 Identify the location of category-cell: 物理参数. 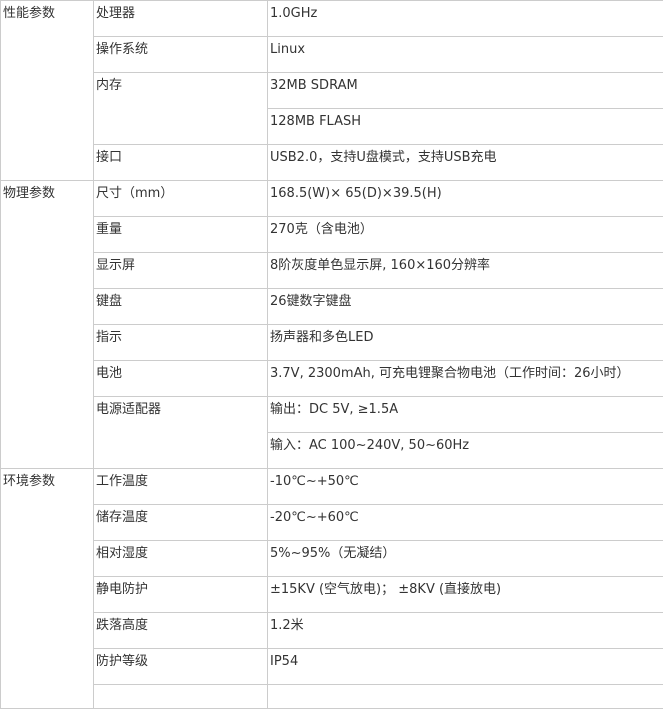
(47, 324).